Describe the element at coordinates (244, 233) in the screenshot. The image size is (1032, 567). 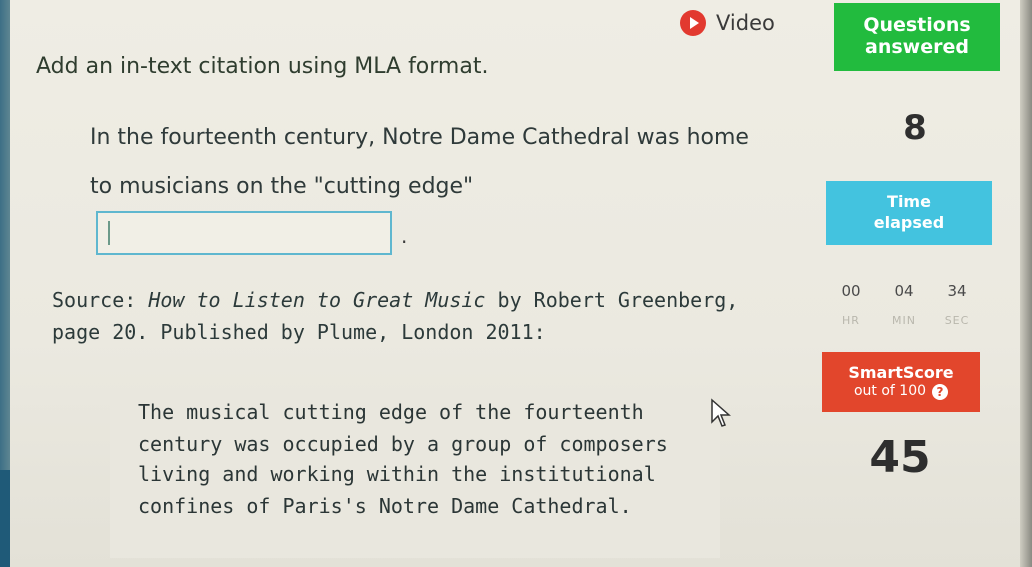
I see `citation-input` at that location.